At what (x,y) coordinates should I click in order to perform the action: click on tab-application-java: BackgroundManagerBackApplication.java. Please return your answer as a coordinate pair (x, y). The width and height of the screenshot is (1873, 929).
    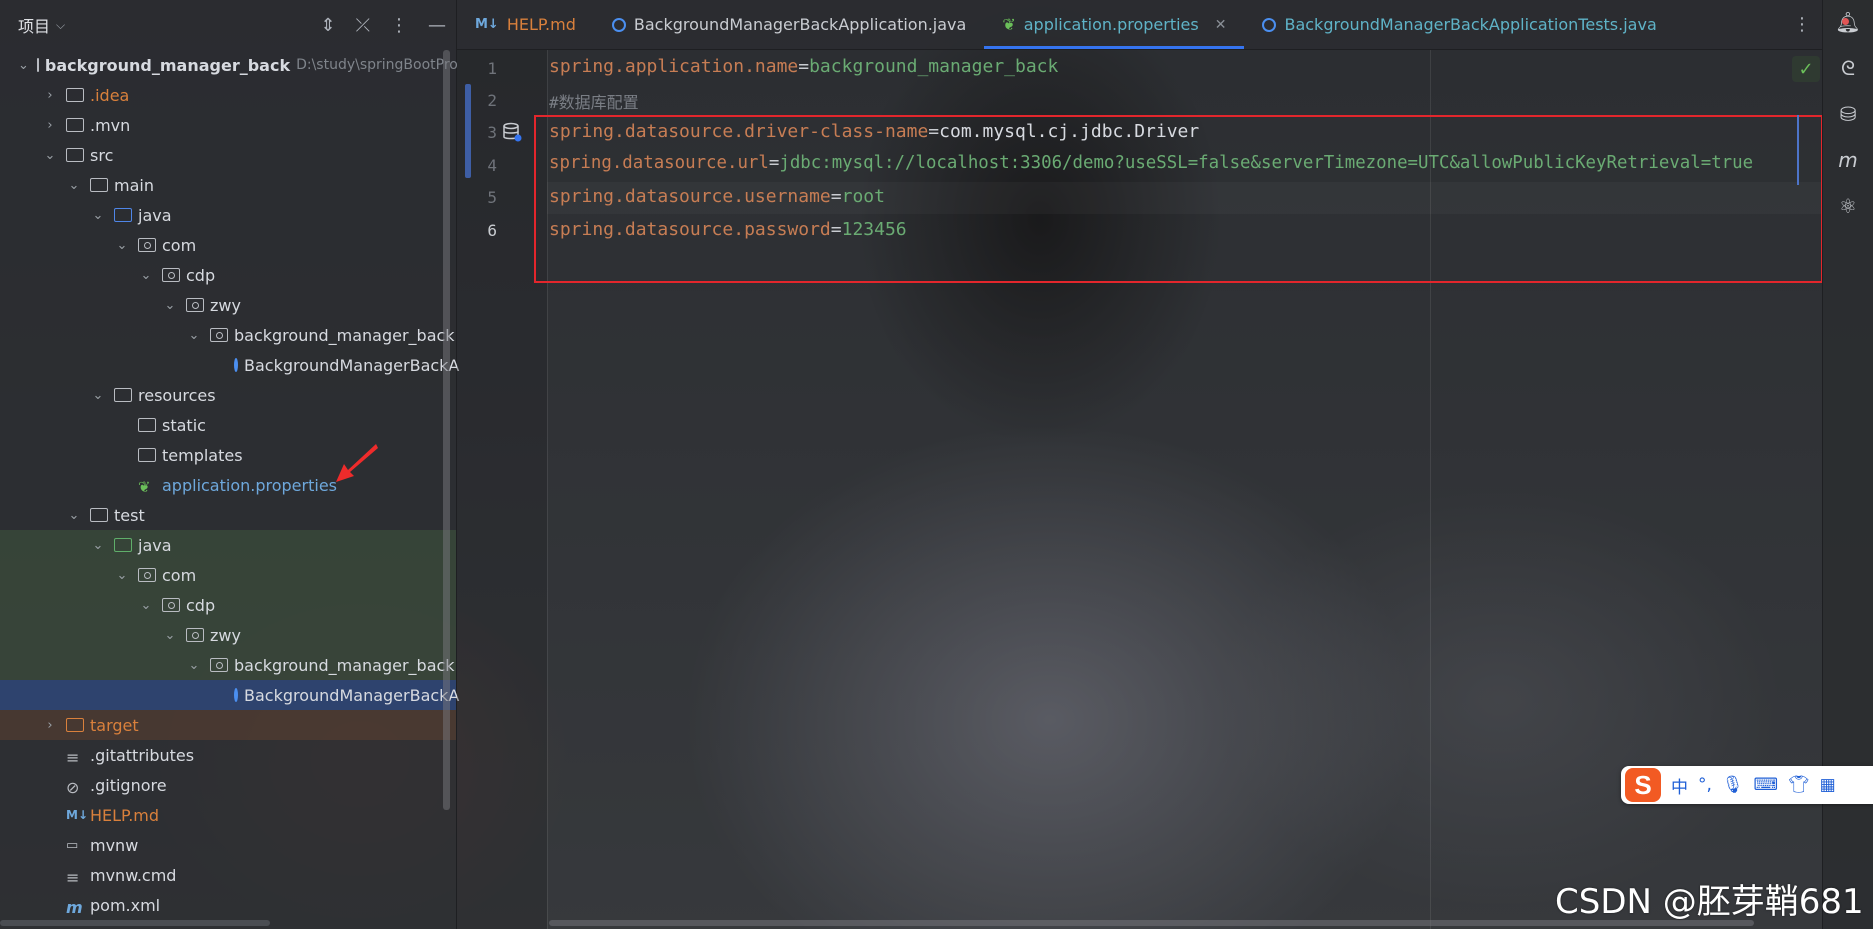
    Looking at the image, I should click on (789, 24).